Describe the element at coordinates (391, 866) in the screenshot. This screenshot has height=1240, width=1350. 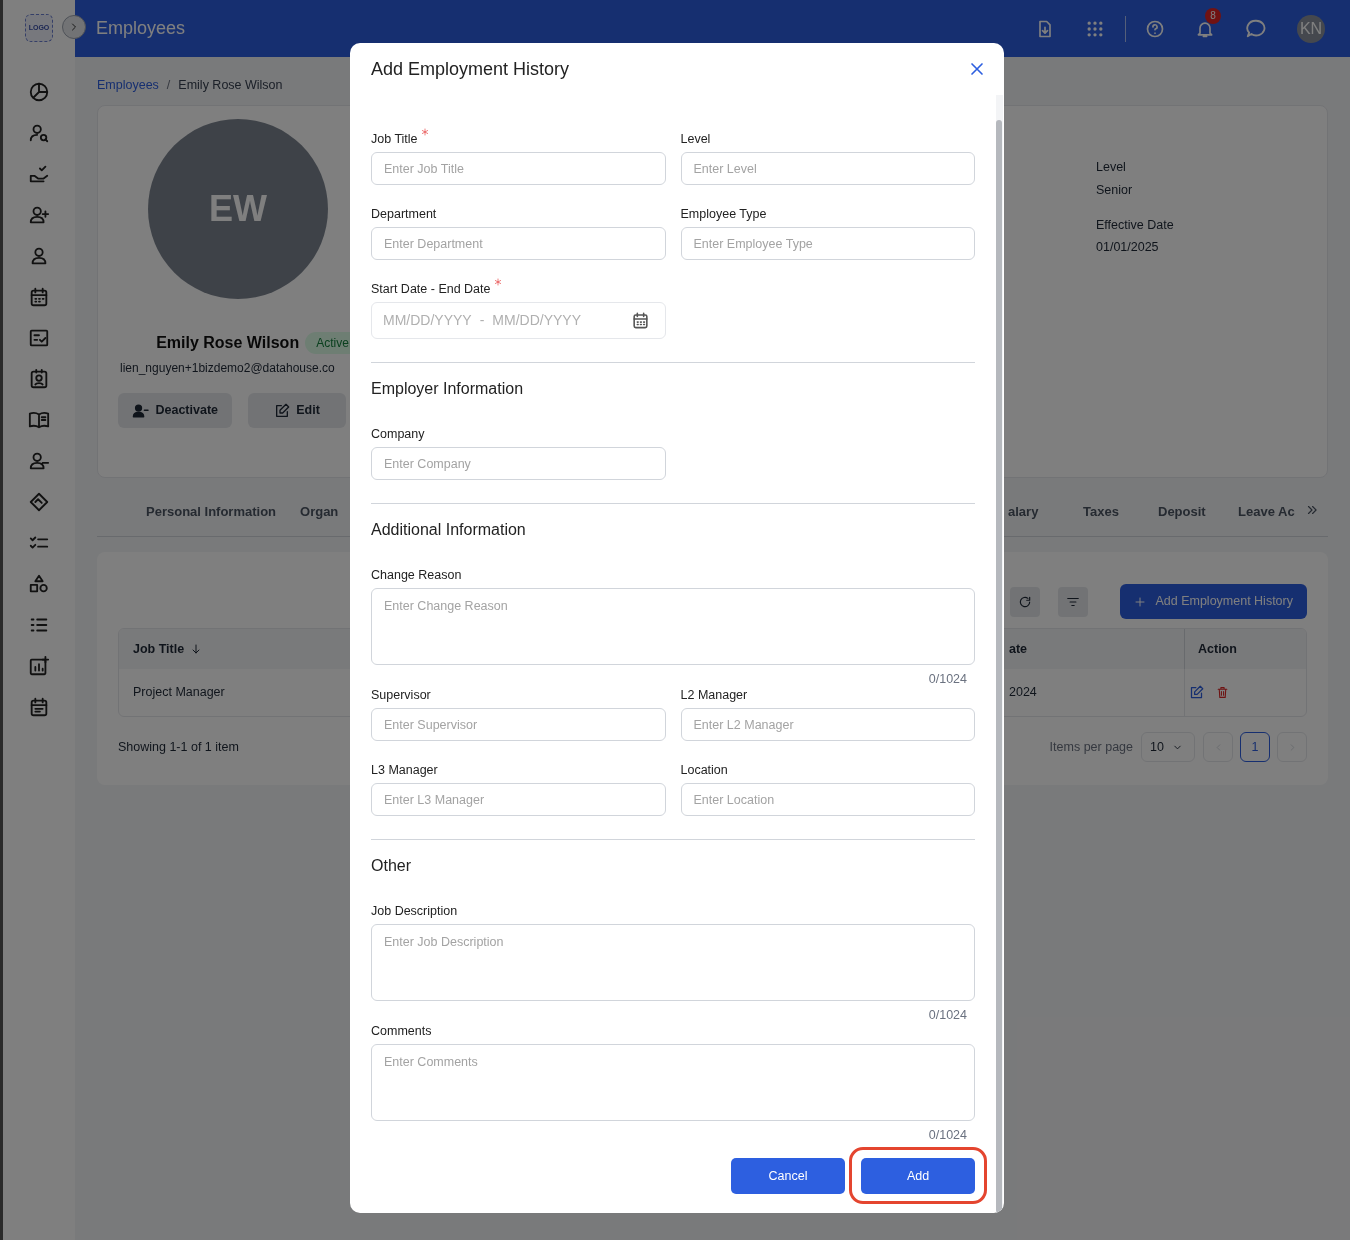
I see `section-heading: Other` at that location.